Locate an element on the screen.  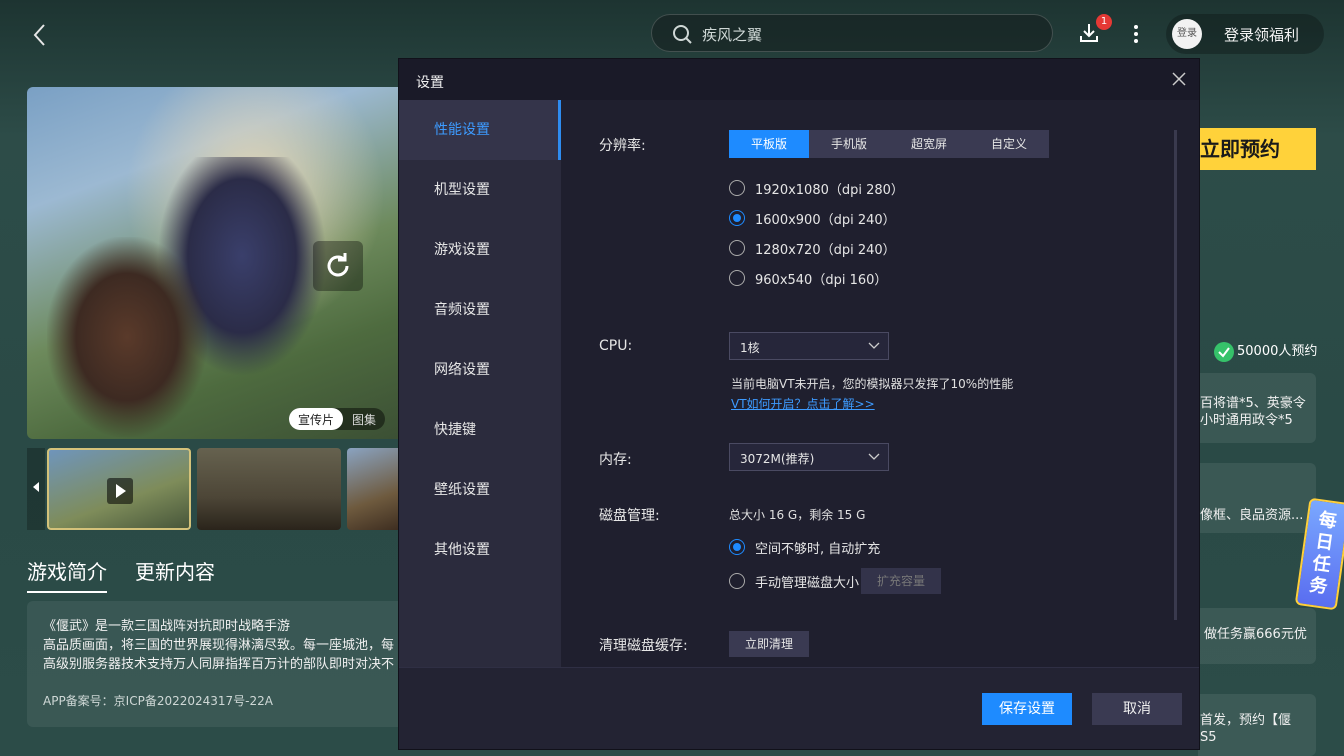
tab-tablet: 平板版 is located at coordinates (769, 144).